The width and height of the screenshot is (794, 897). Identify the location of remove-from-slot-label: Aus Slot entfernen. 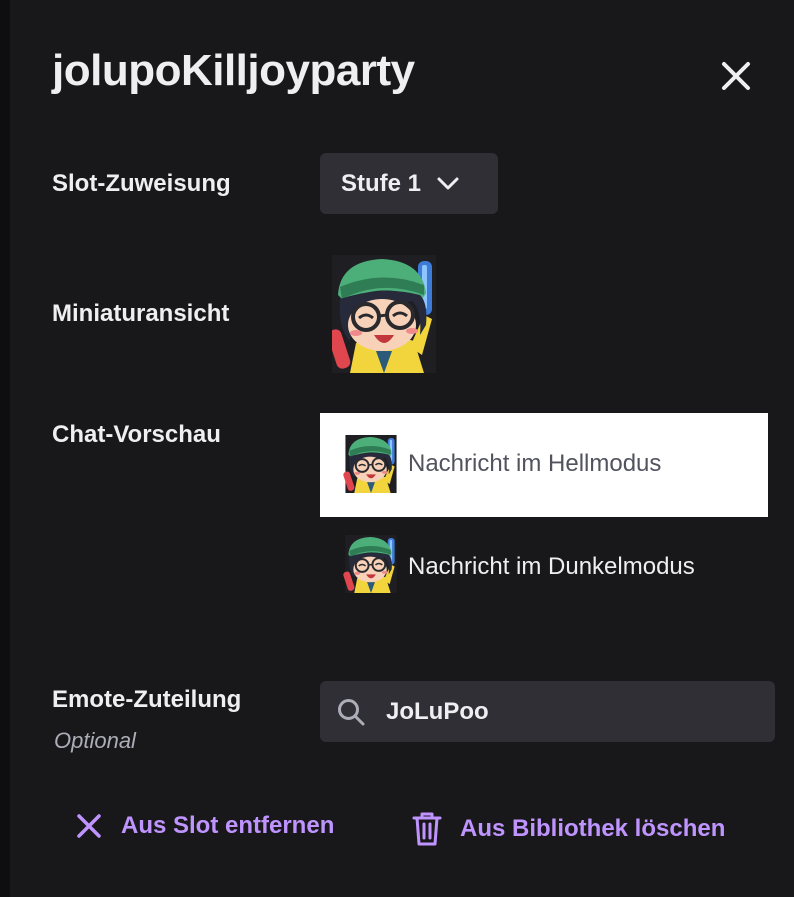
(228, 825).